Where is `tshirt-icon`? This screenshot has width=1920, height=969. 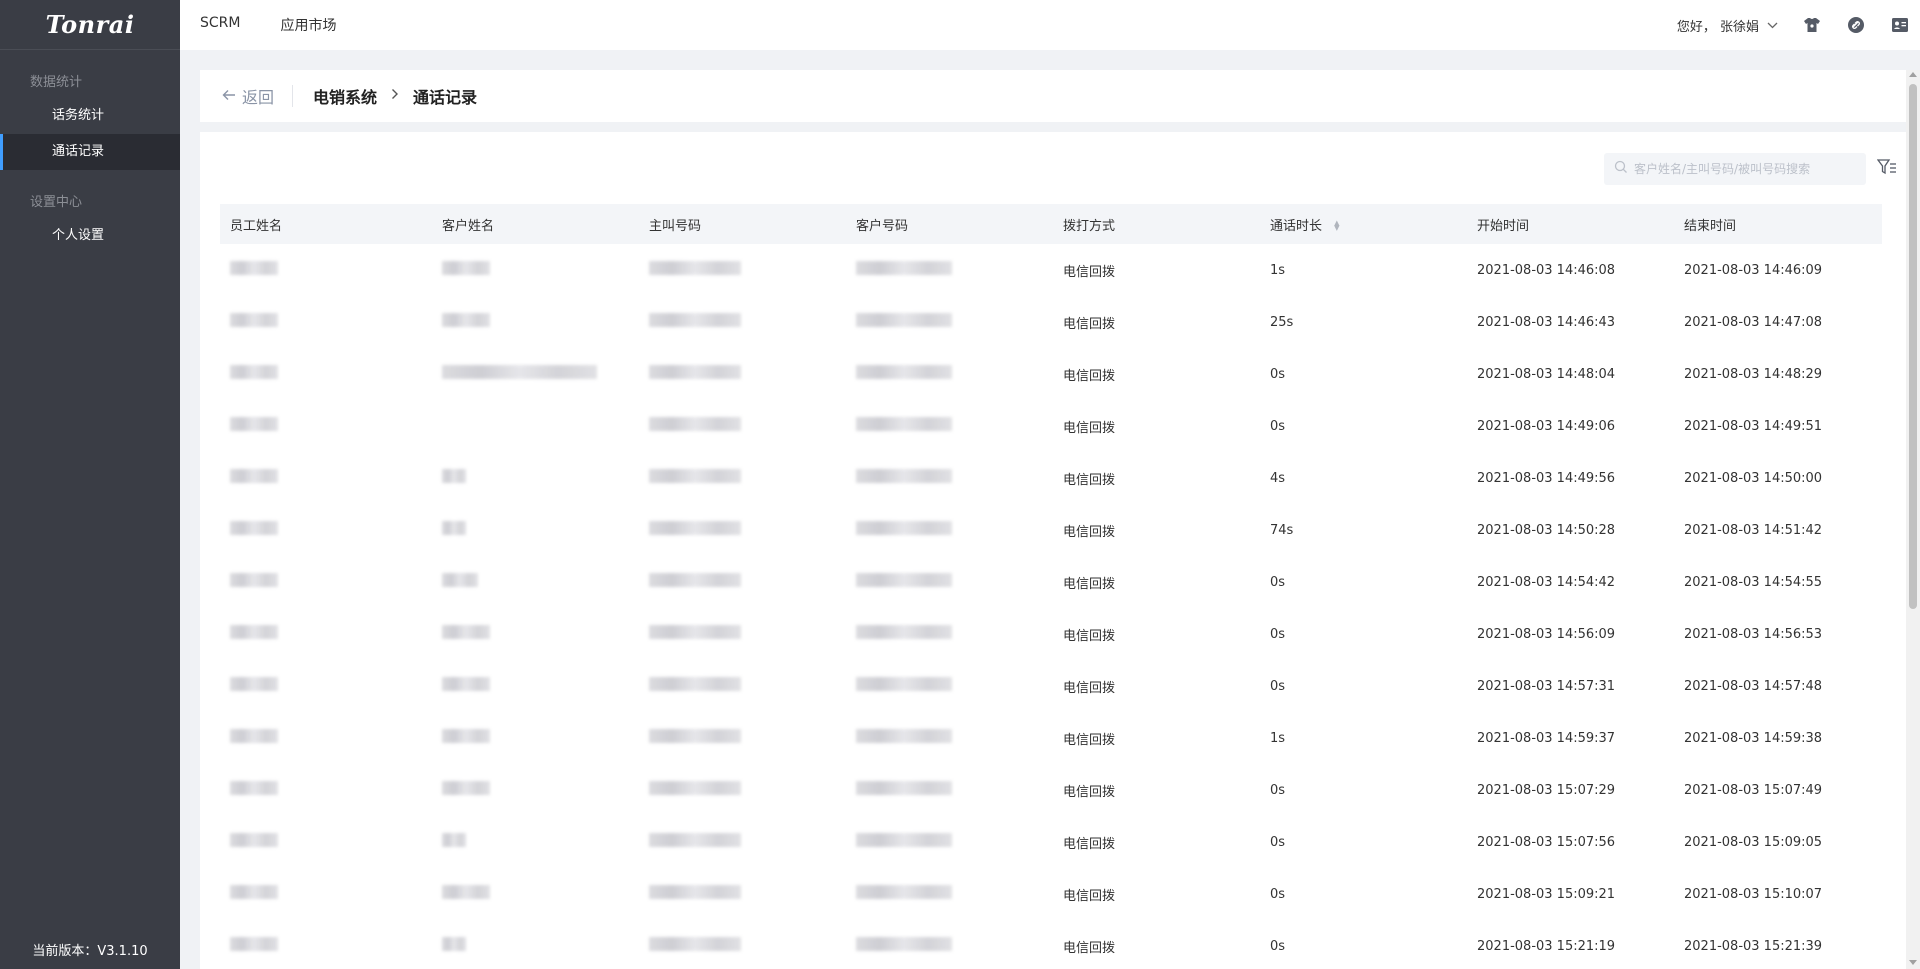 tshirt-icon is located at coordinates (1812, 25).